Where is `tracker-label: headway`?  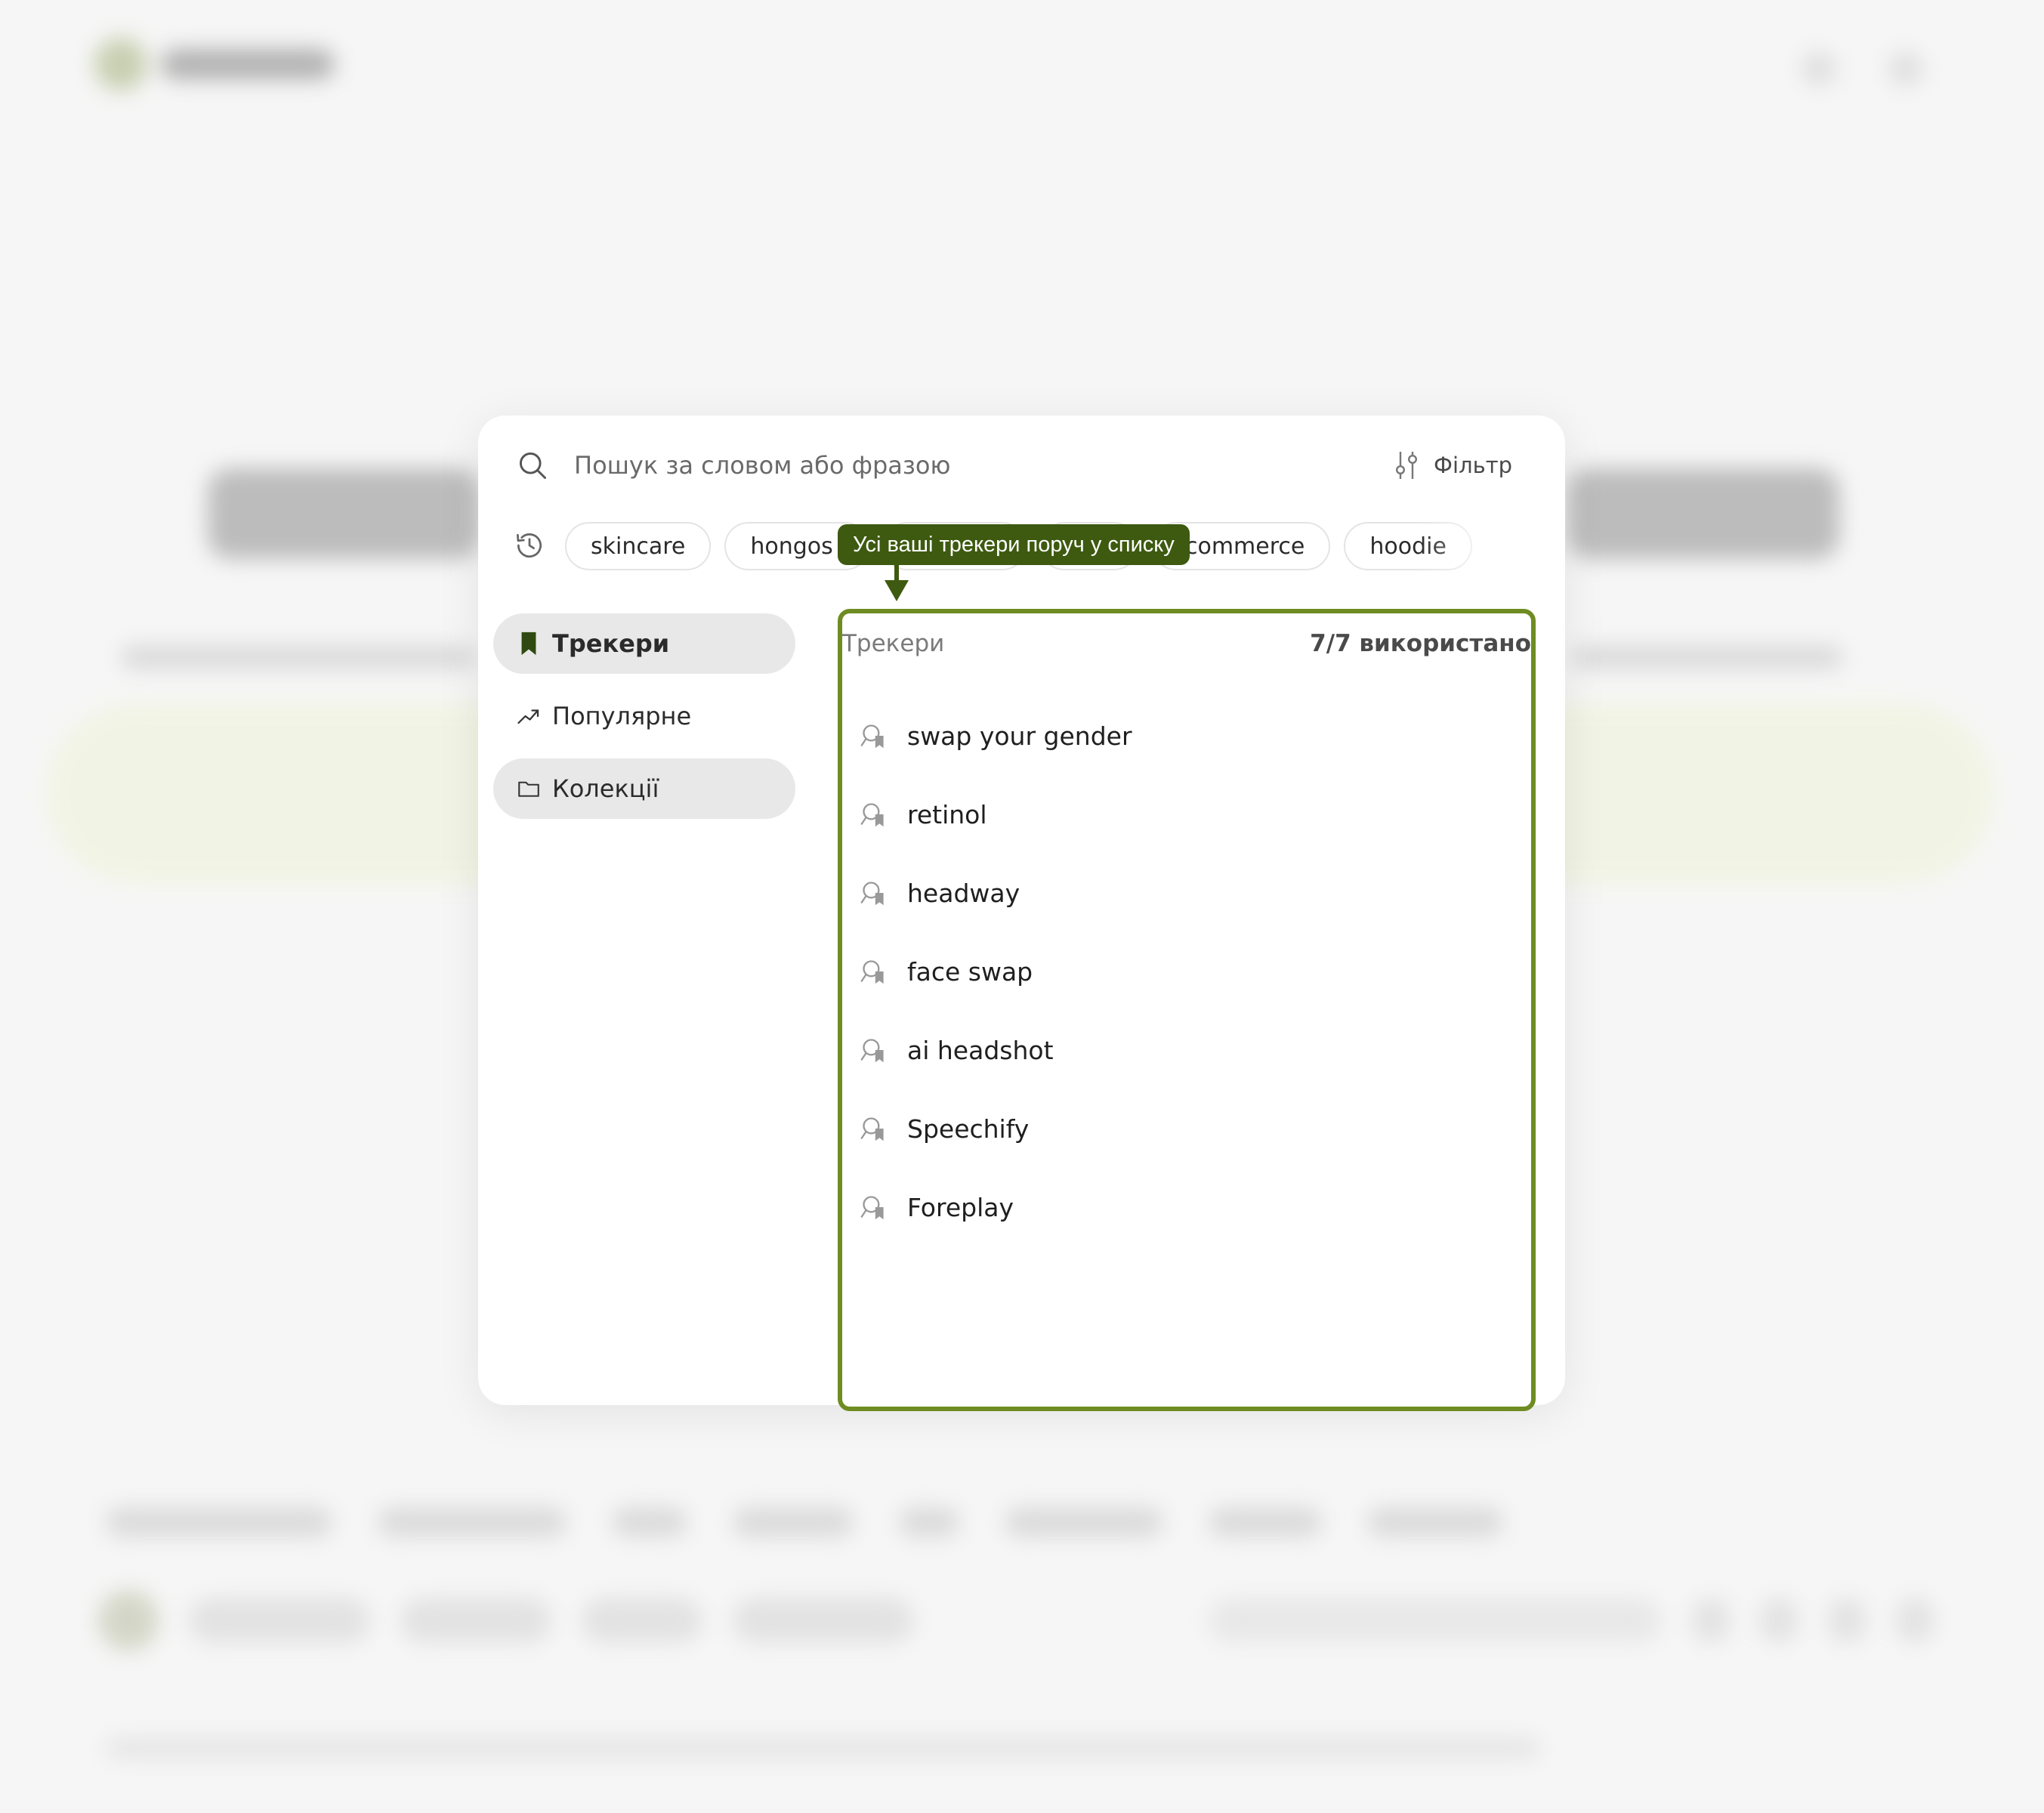 tracker-label: headway is located at coordinates (963, 893).